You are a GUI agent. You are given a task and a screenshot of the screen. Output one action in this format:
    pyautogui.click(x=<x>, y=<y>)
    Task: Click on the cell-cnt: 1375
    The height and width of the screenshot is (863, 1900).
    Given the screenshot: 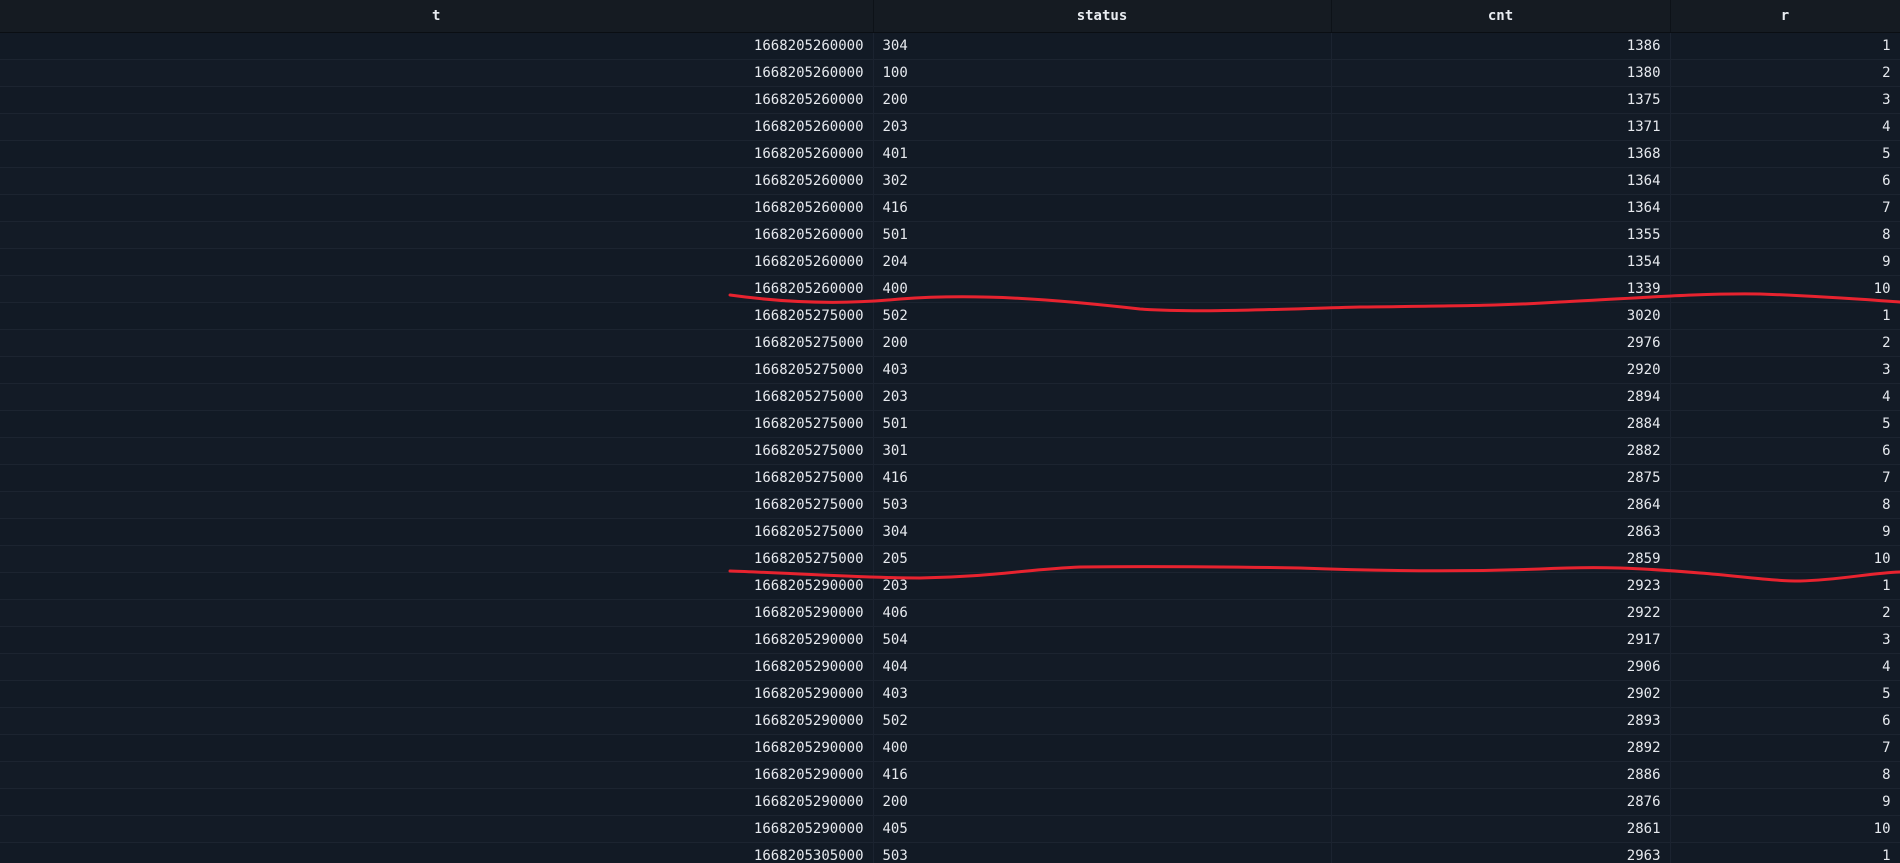 What is the action you would take?
    pyautogui.click(x=1501, y=100)
    